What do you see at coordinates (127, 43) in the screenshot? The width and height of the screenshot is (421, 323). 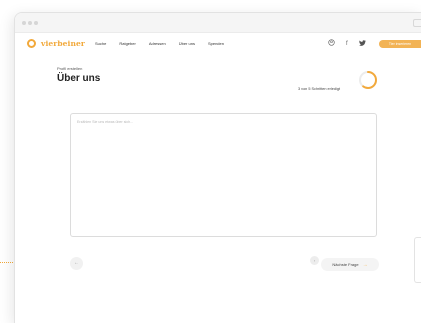 I see `nav-link-ratgeber: Ratgeber` at bounding box center [127, 43].